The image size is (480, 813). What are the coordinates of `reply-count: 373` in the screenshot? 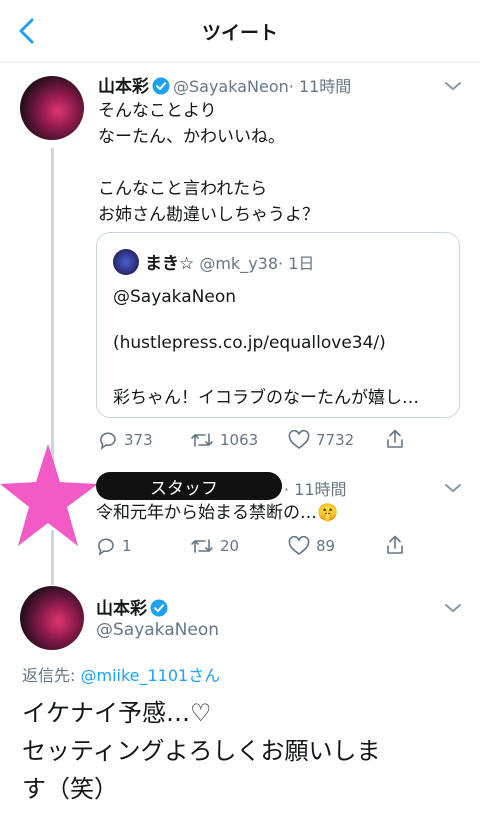 It's located at (138, 440).